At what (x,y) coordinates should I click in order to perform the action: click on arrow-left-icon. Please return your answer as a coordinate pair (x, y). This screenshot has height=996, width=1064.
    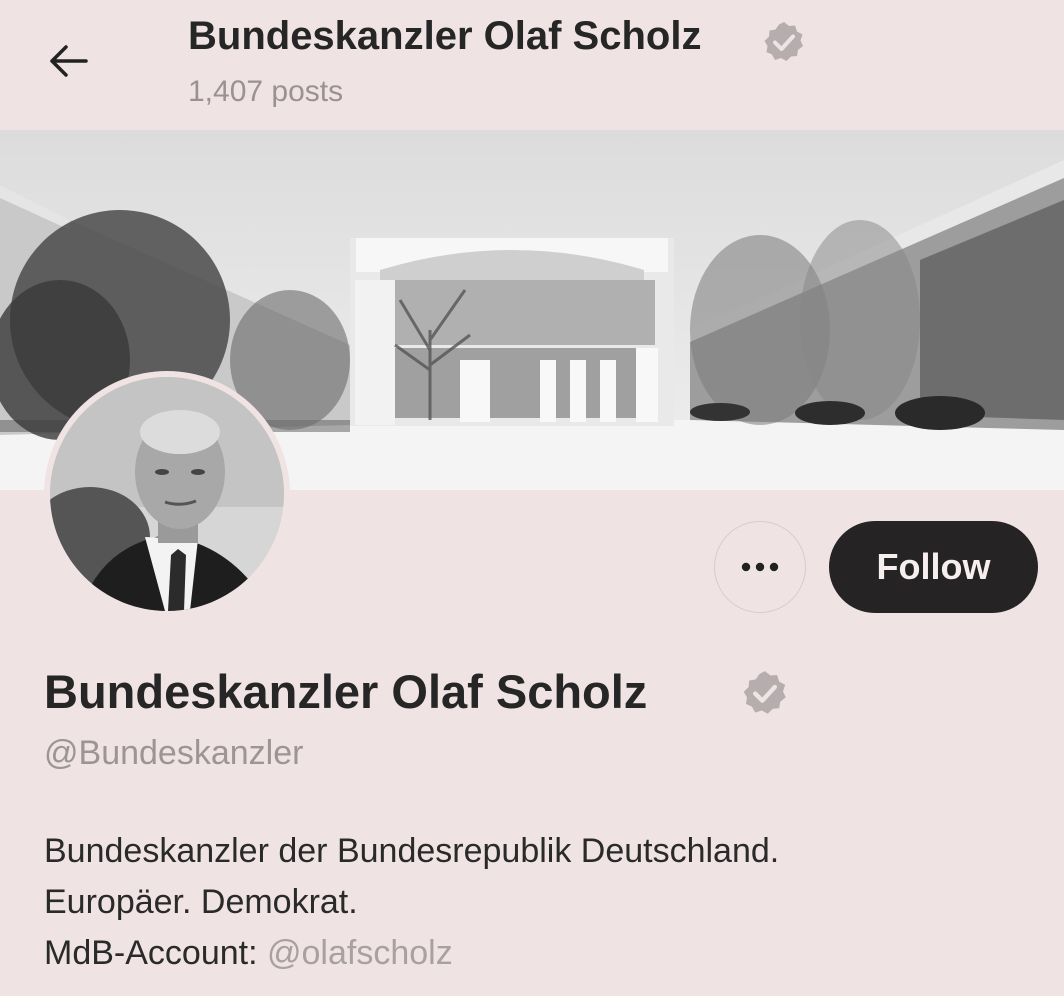
    Looking at the image, I should click on (69, 61).